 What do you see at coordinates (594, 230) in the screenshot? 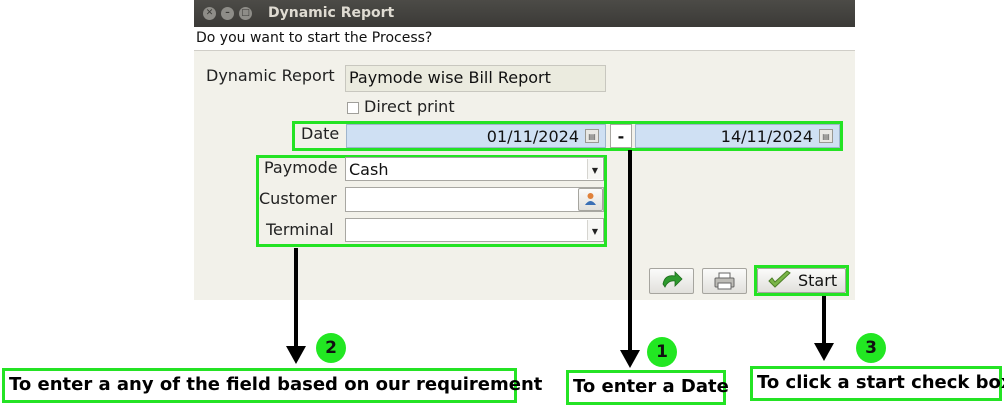
I see `terminal-dropdown-icon: ▼` at bounding box center [594, 230].